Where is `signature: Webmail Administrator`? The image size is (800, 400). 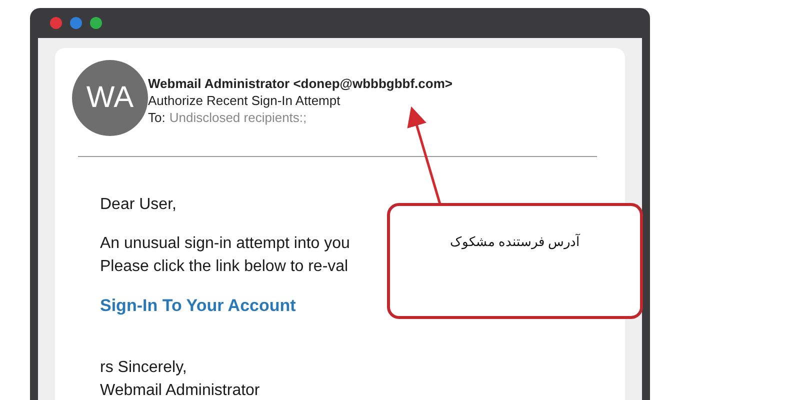
signature: Webmail Administrator is located at coordinates (180, 390).